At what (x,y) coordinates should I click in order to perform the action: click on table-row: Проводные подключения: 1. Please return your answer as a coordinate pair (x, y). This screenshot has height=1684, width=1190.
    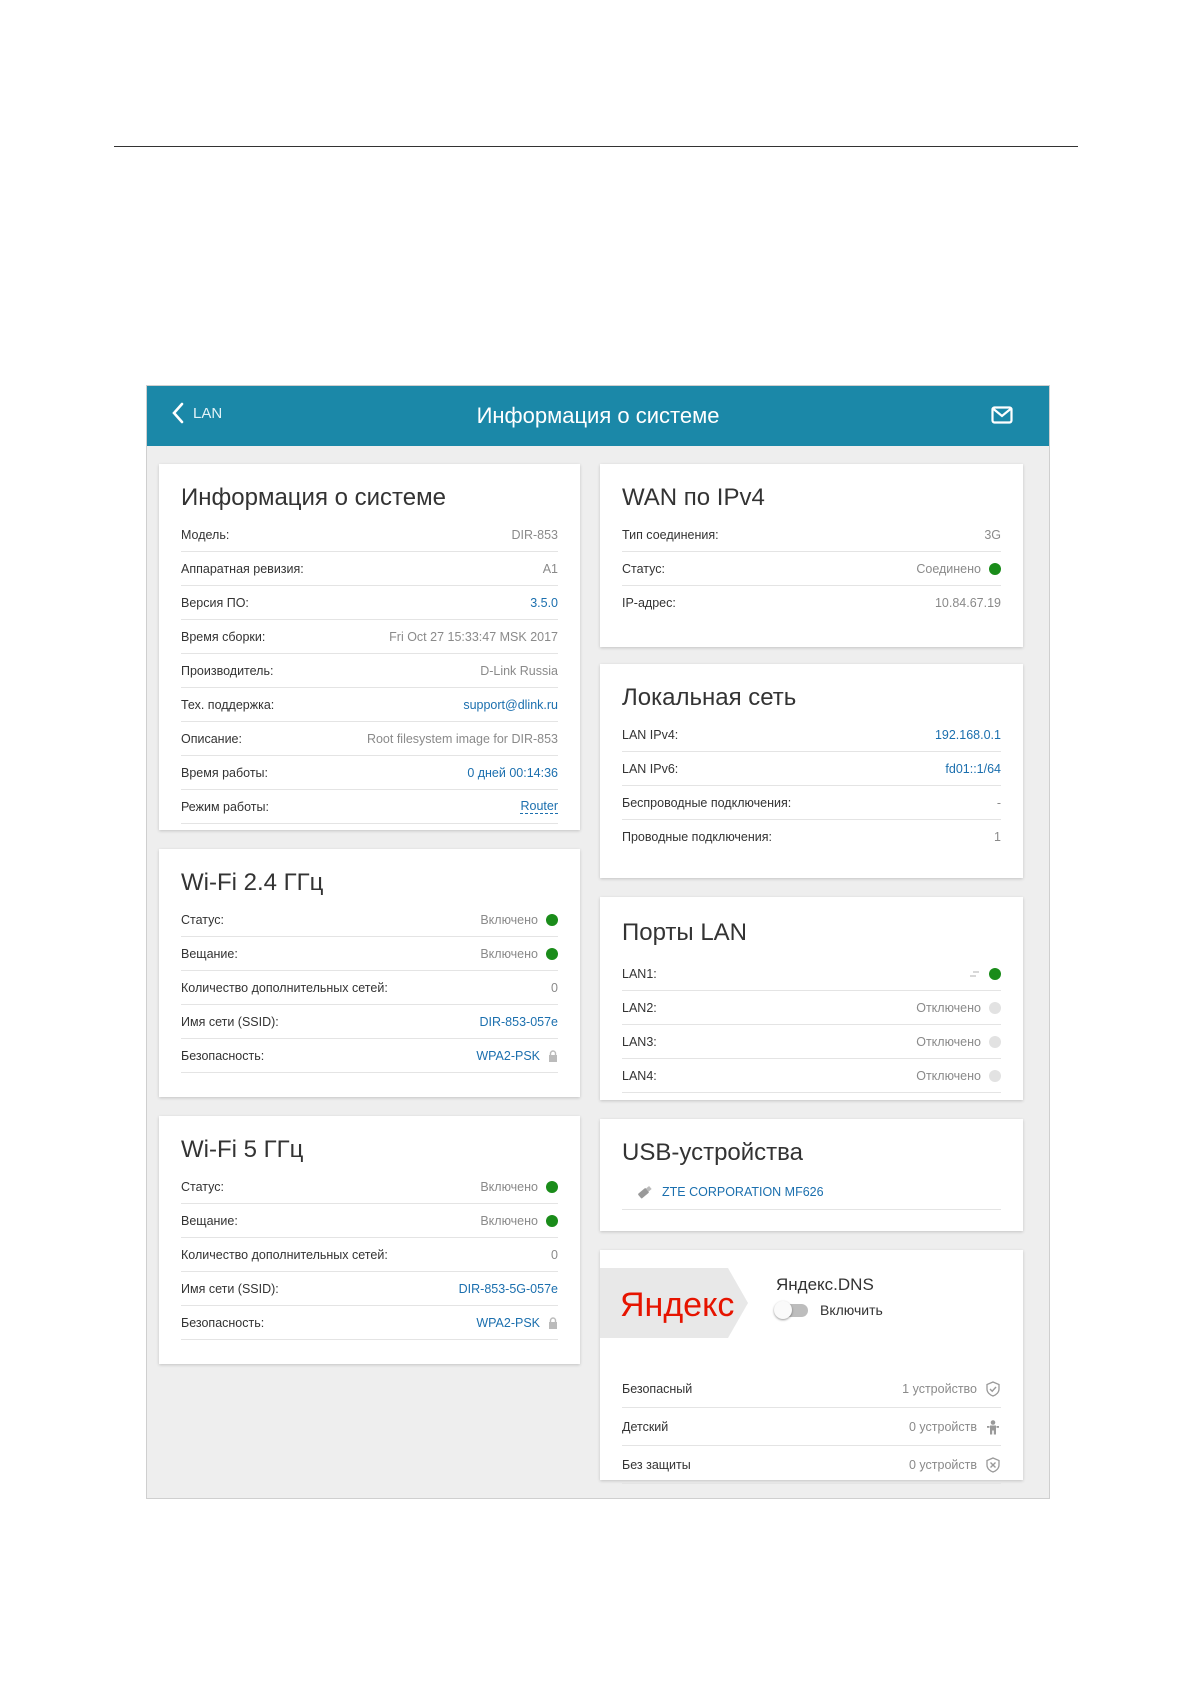
    Looking at the image, I should click on (811, 836).